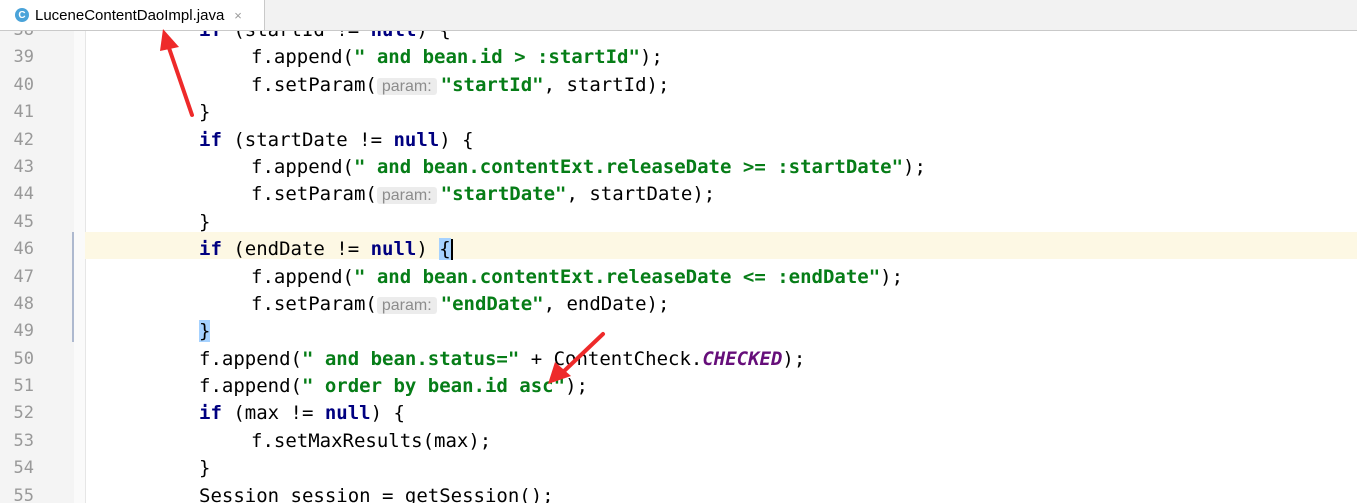 Image resolution: width=1357 pixels, height=503 pixels. I want to click on file-tab: C LuceneContentDaoImpl.java ×, so click(132, 15).